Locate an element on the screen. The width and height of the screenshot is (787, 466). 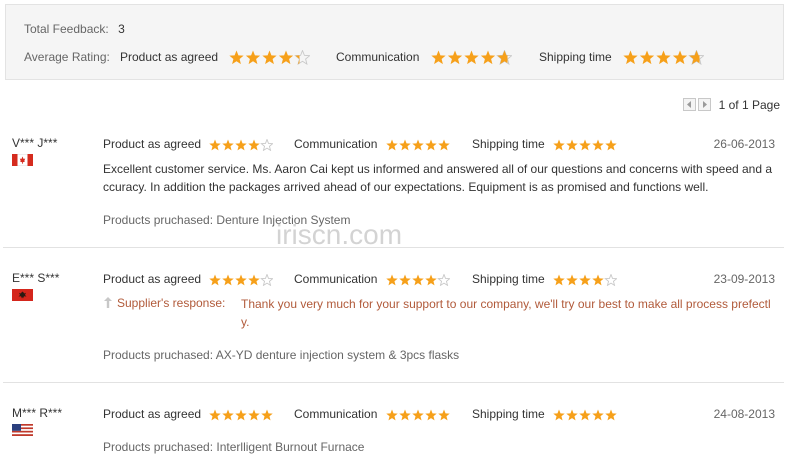
avg-rating-product: Product as agreed is located at coordinates (215, 57).